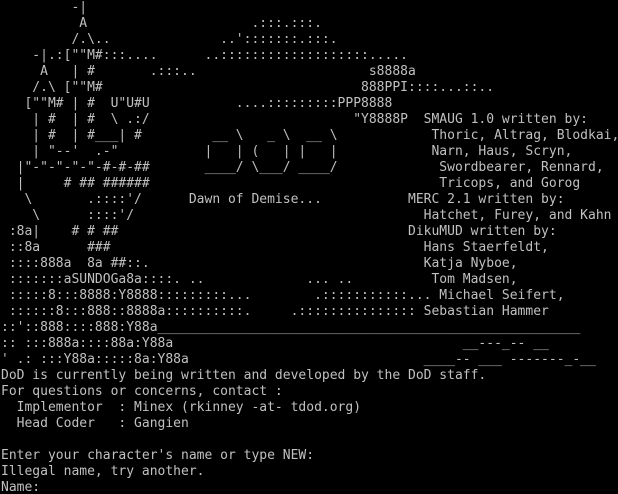  What do you see at coordinates (320, 487) in the screenshot?
I see `name-input` at bounding box center [320, 487].